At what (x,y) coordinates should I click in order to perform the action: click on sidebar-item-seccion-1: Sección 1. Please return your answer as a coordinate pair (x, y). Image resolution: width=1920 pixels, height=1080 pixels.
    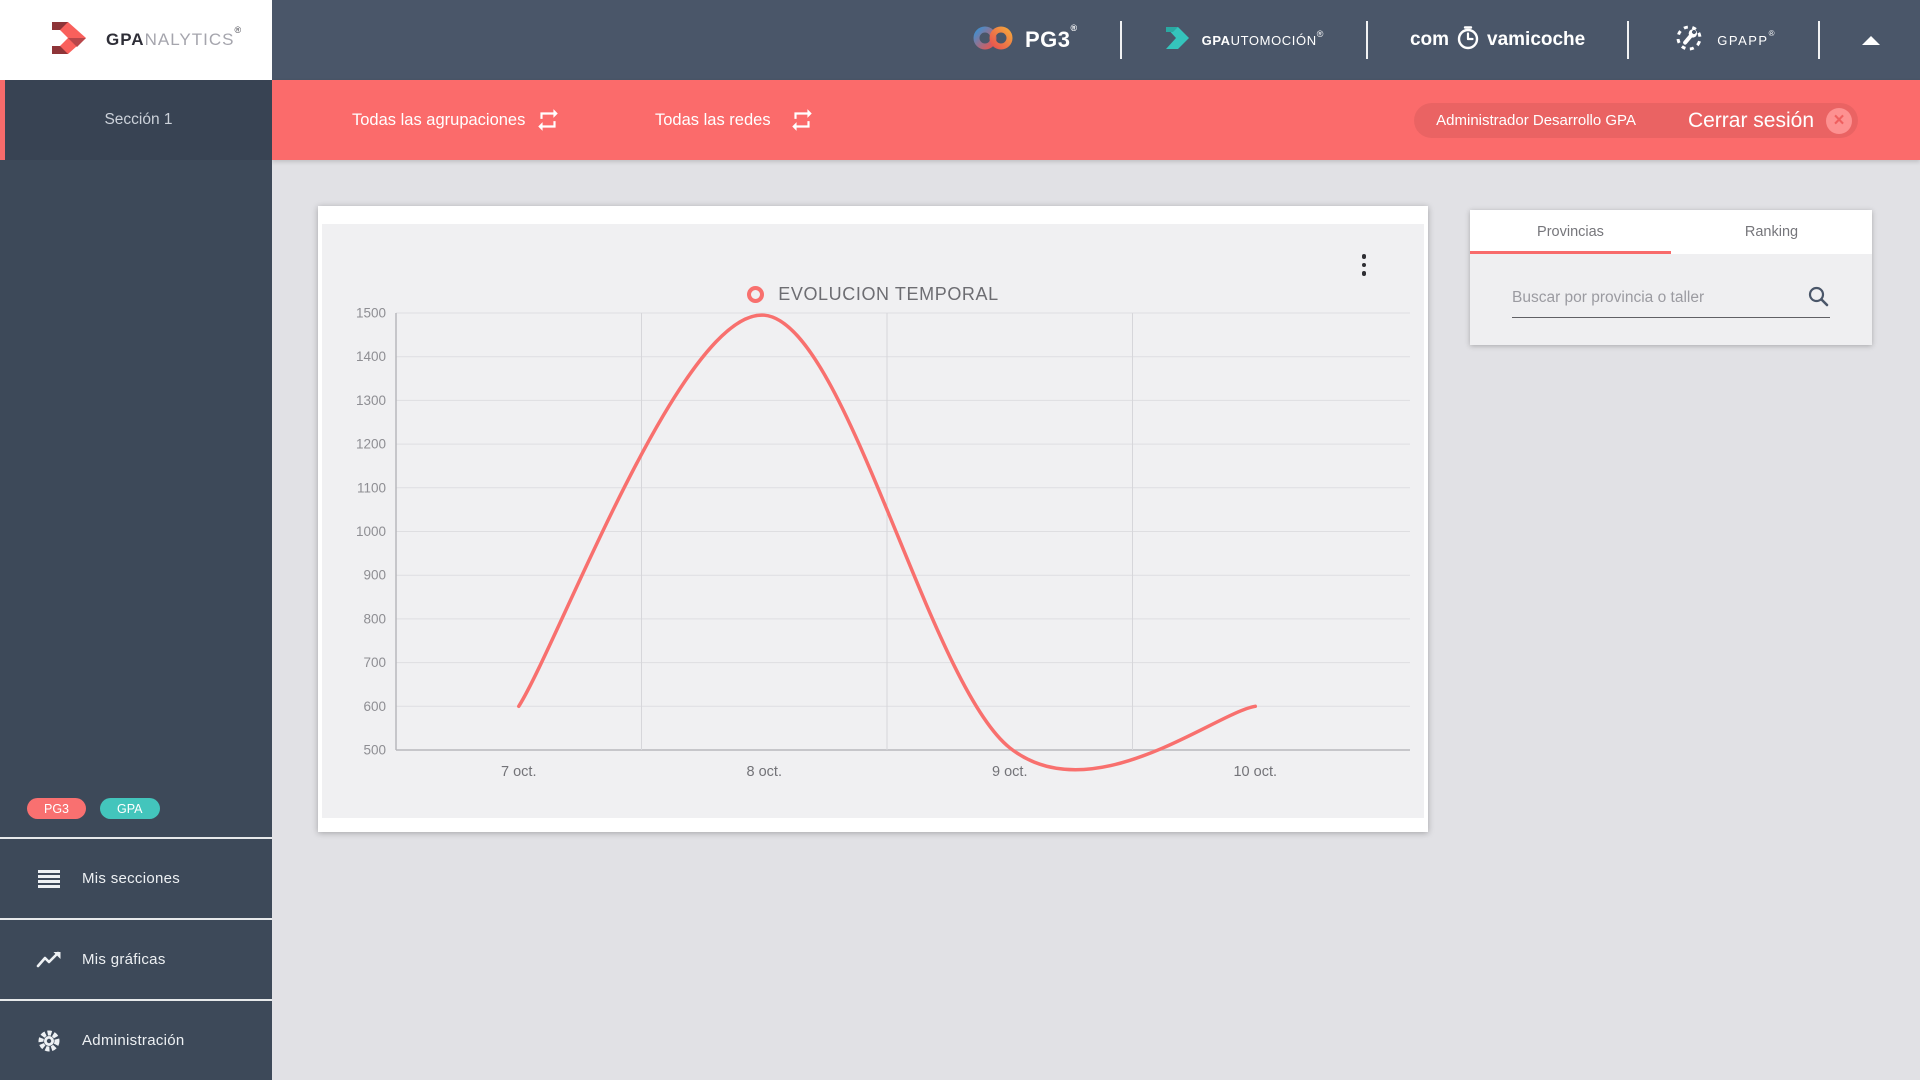
    Looking at the image, I should click on (136, 120).